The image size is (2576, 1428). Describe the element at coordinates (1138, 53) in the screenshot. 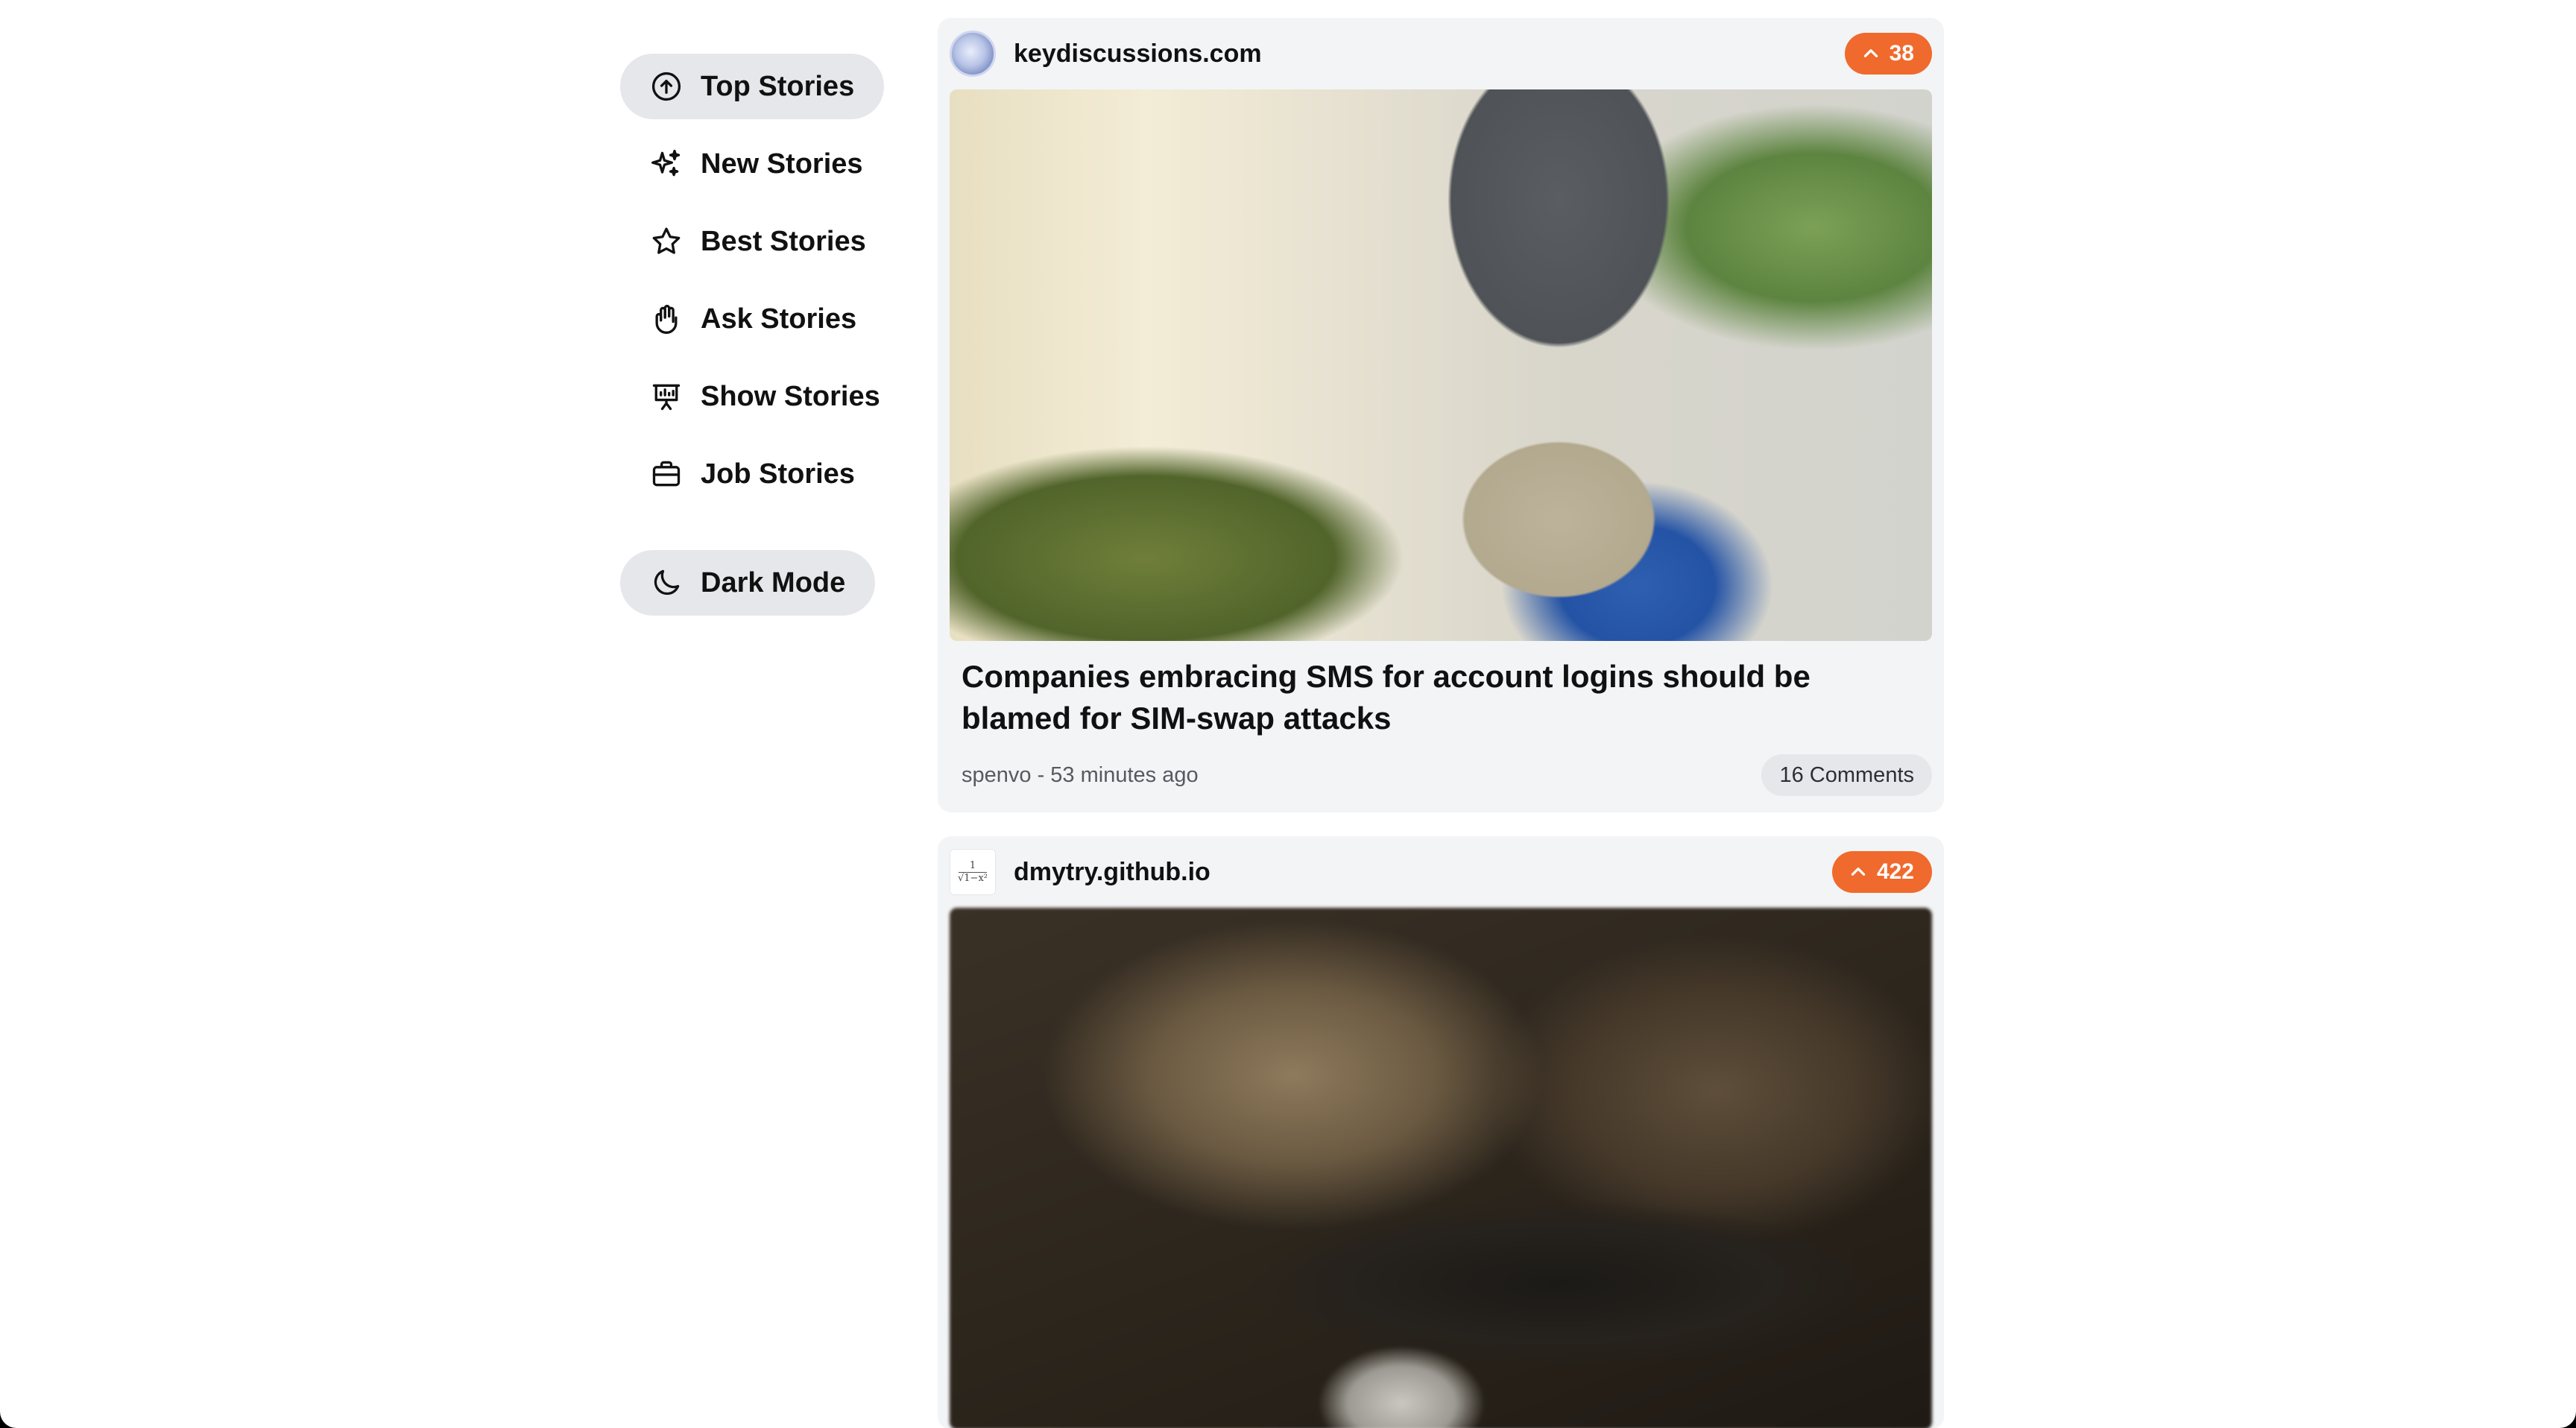

I see `site-name: keydiscussions.com` at that location.